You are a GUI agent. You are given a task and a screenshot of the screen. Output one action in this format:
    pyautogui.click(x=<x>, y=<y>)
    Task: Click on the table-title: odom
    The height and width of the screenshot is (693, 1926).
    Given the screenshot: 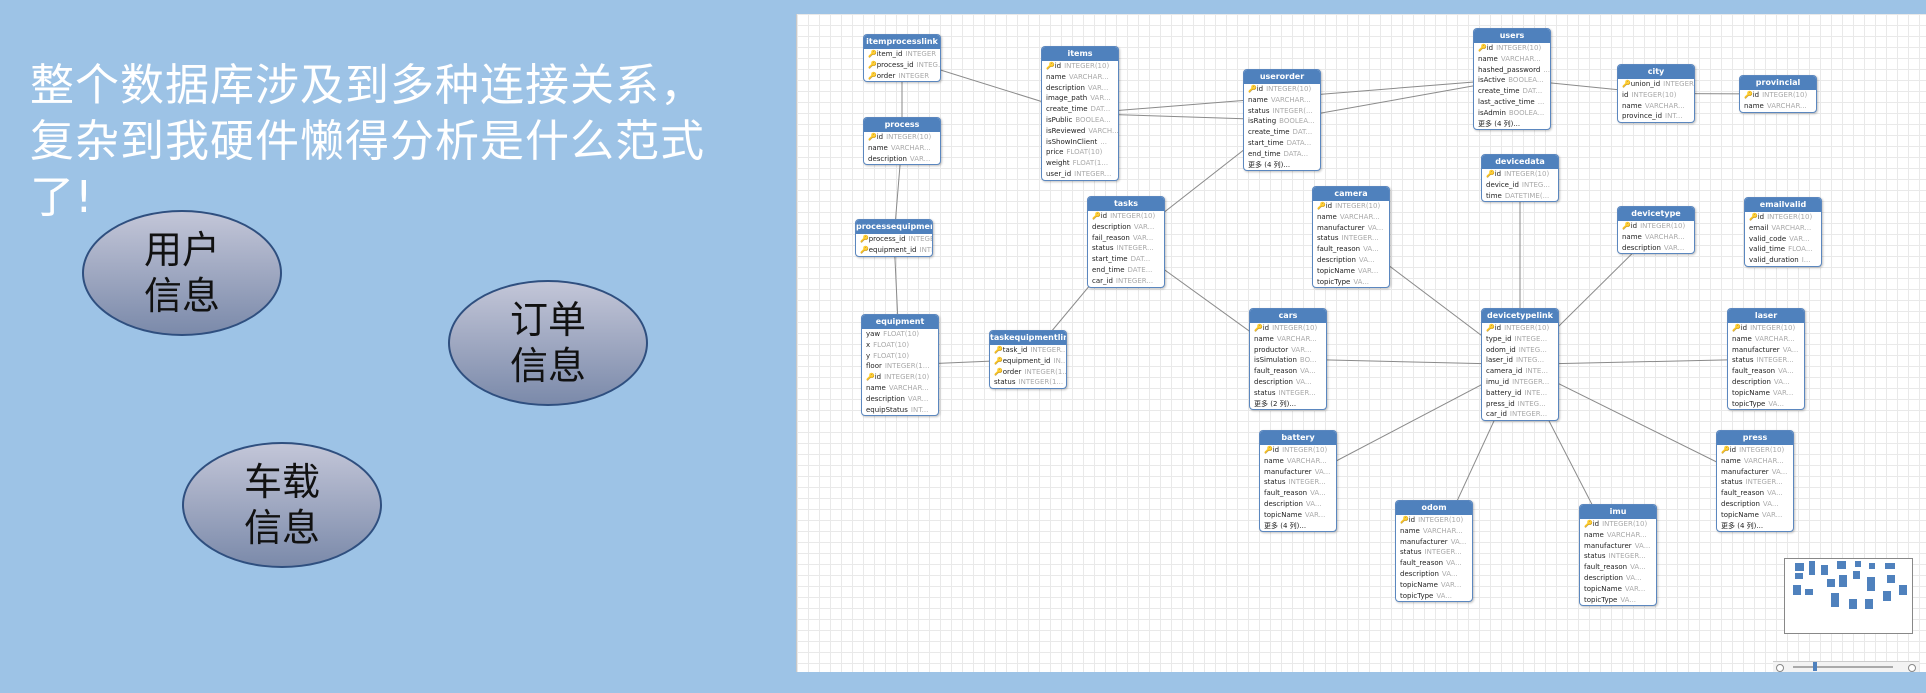 What is the action you would take?
    pyautogui.click(x=1434, y=508)
    